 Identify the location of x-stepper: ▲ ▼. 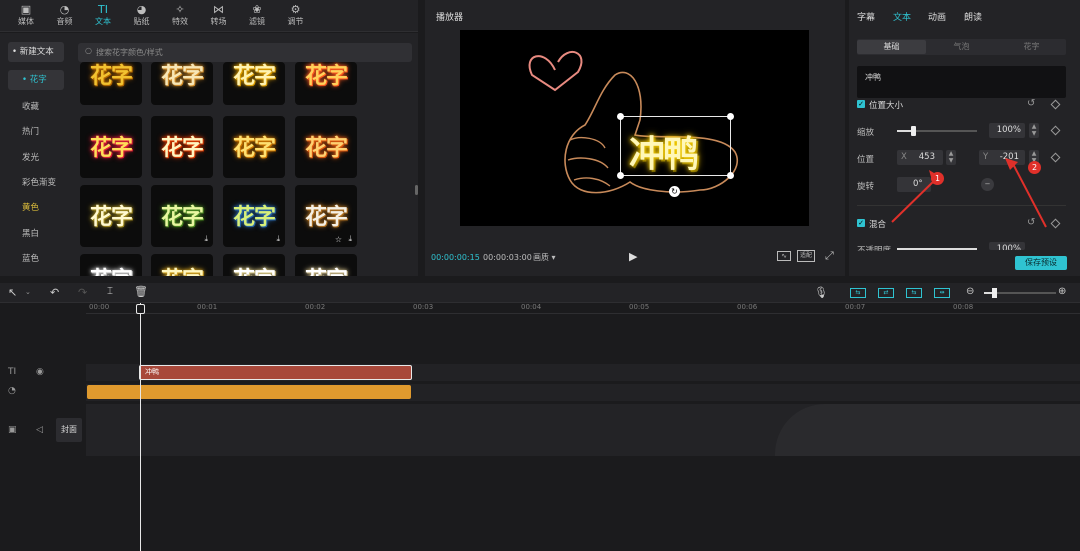
(951, 157).